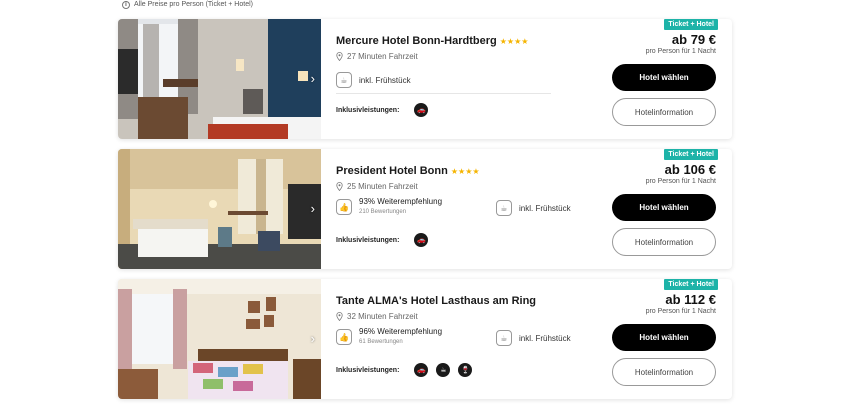  I want to click on inclusive-services: Inklusivleistungen: 🚗 ☕ 🍷, so click(404, 370).